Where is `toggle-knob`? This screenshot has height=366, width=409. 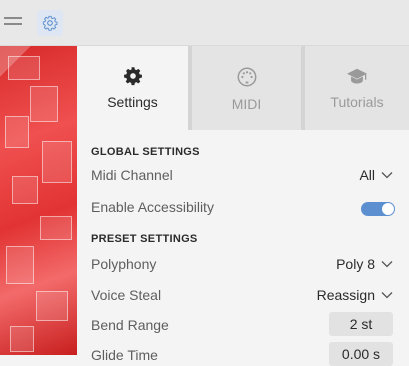
toggle-knob is located at coordinates (388, 209).